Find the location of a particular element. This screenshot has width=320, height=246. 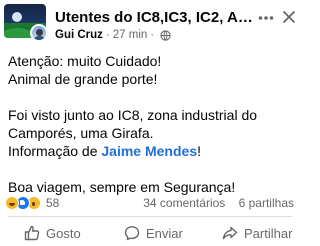

message-line: Camporés, uma Girafa. is located at coordinates (81, 133).